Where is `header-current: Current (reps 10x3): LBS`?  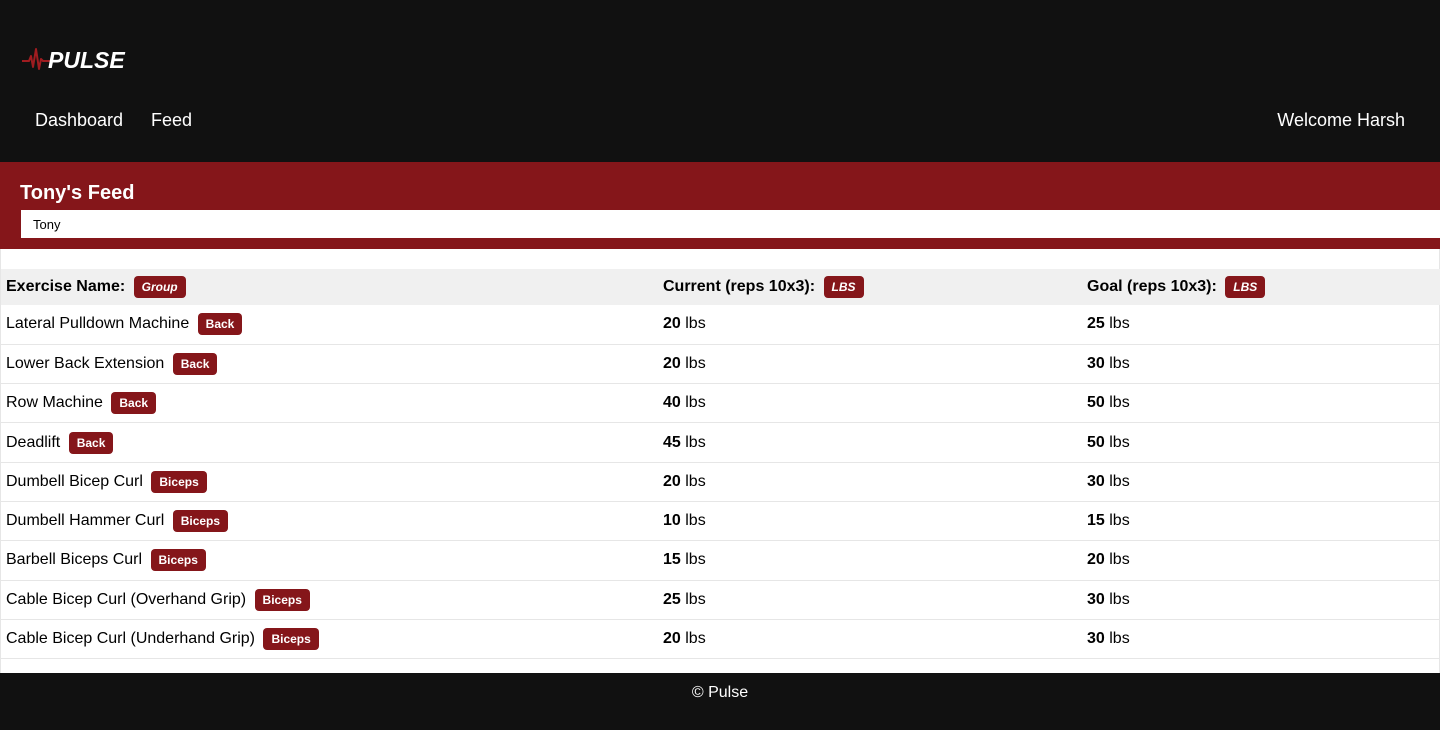
header-current: Current (reps 10x3): LBS is located at coordinates (870, 287).